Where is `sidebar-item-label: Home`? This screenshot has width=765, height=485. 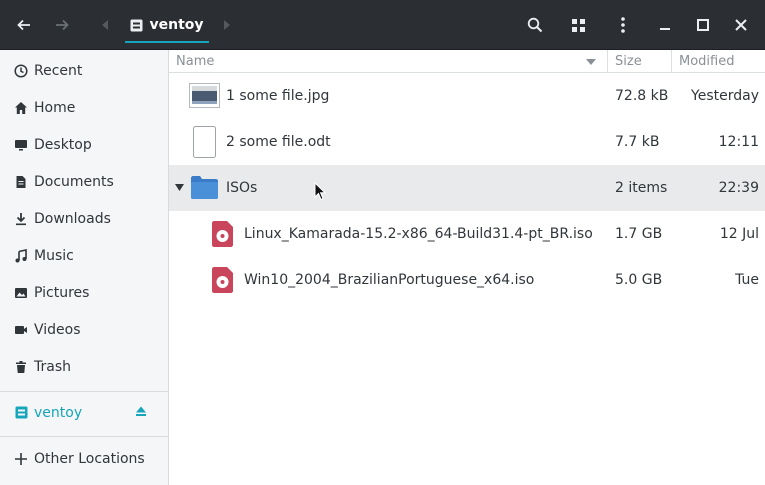 sidebar-item-label: Home is located at coordinates (55, 107).